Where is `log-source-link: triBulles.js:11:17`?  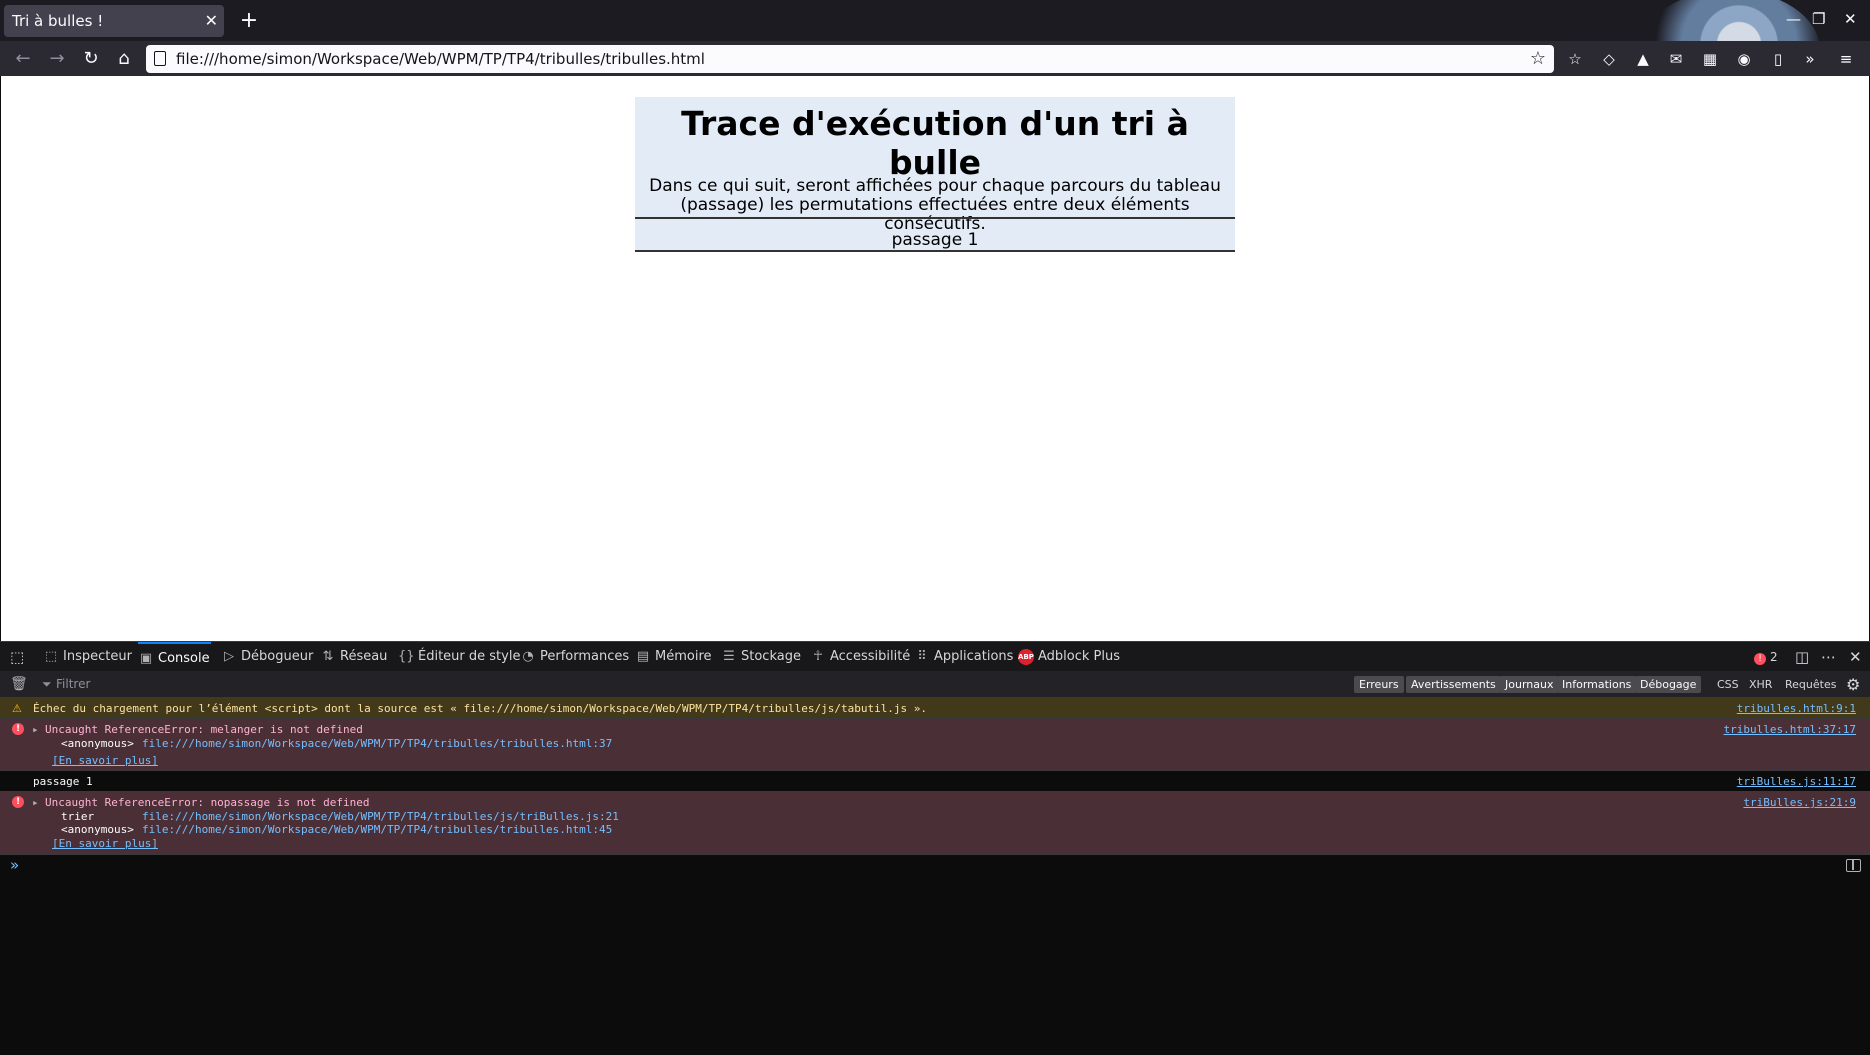
log-source-link: triBulles.js:11:17 is located at coordinates (1796, 781).